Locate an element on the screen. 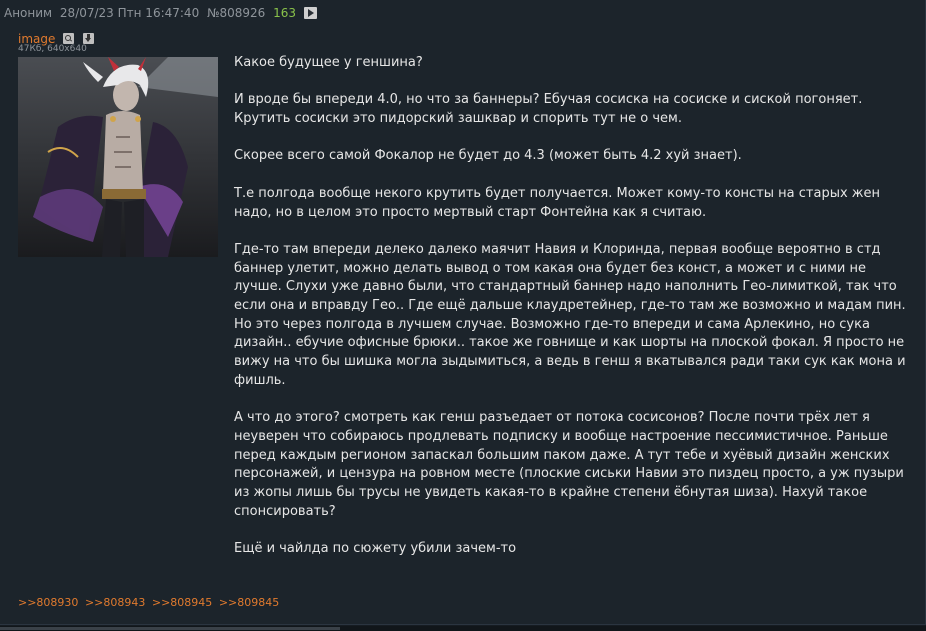  character-artwork is located at coordinates (118, 157).